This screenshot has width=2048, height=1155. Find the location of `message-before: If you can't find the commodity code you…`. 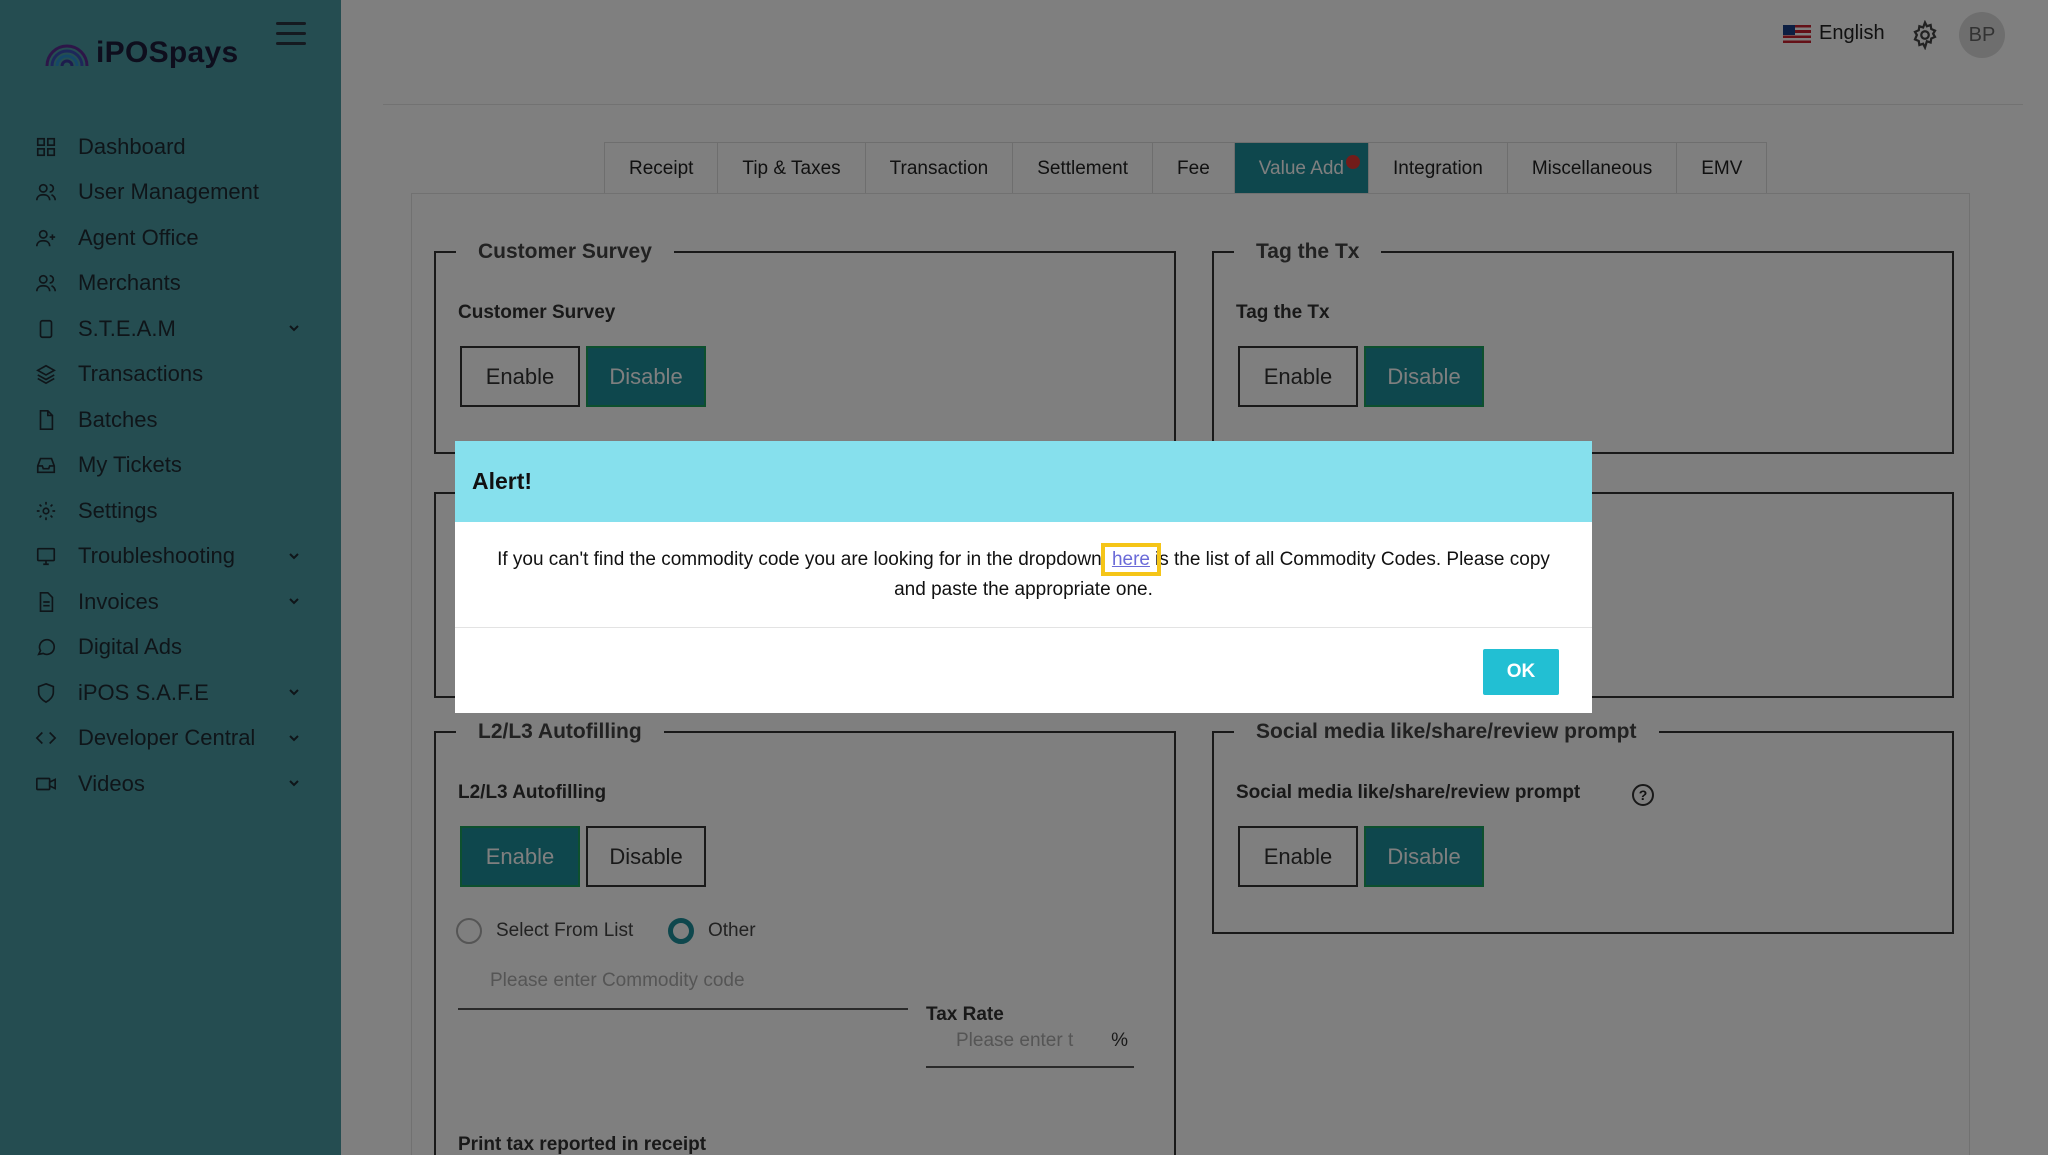

message-before: If you can't find the commodity code you… is located at coordinates (799, 559).